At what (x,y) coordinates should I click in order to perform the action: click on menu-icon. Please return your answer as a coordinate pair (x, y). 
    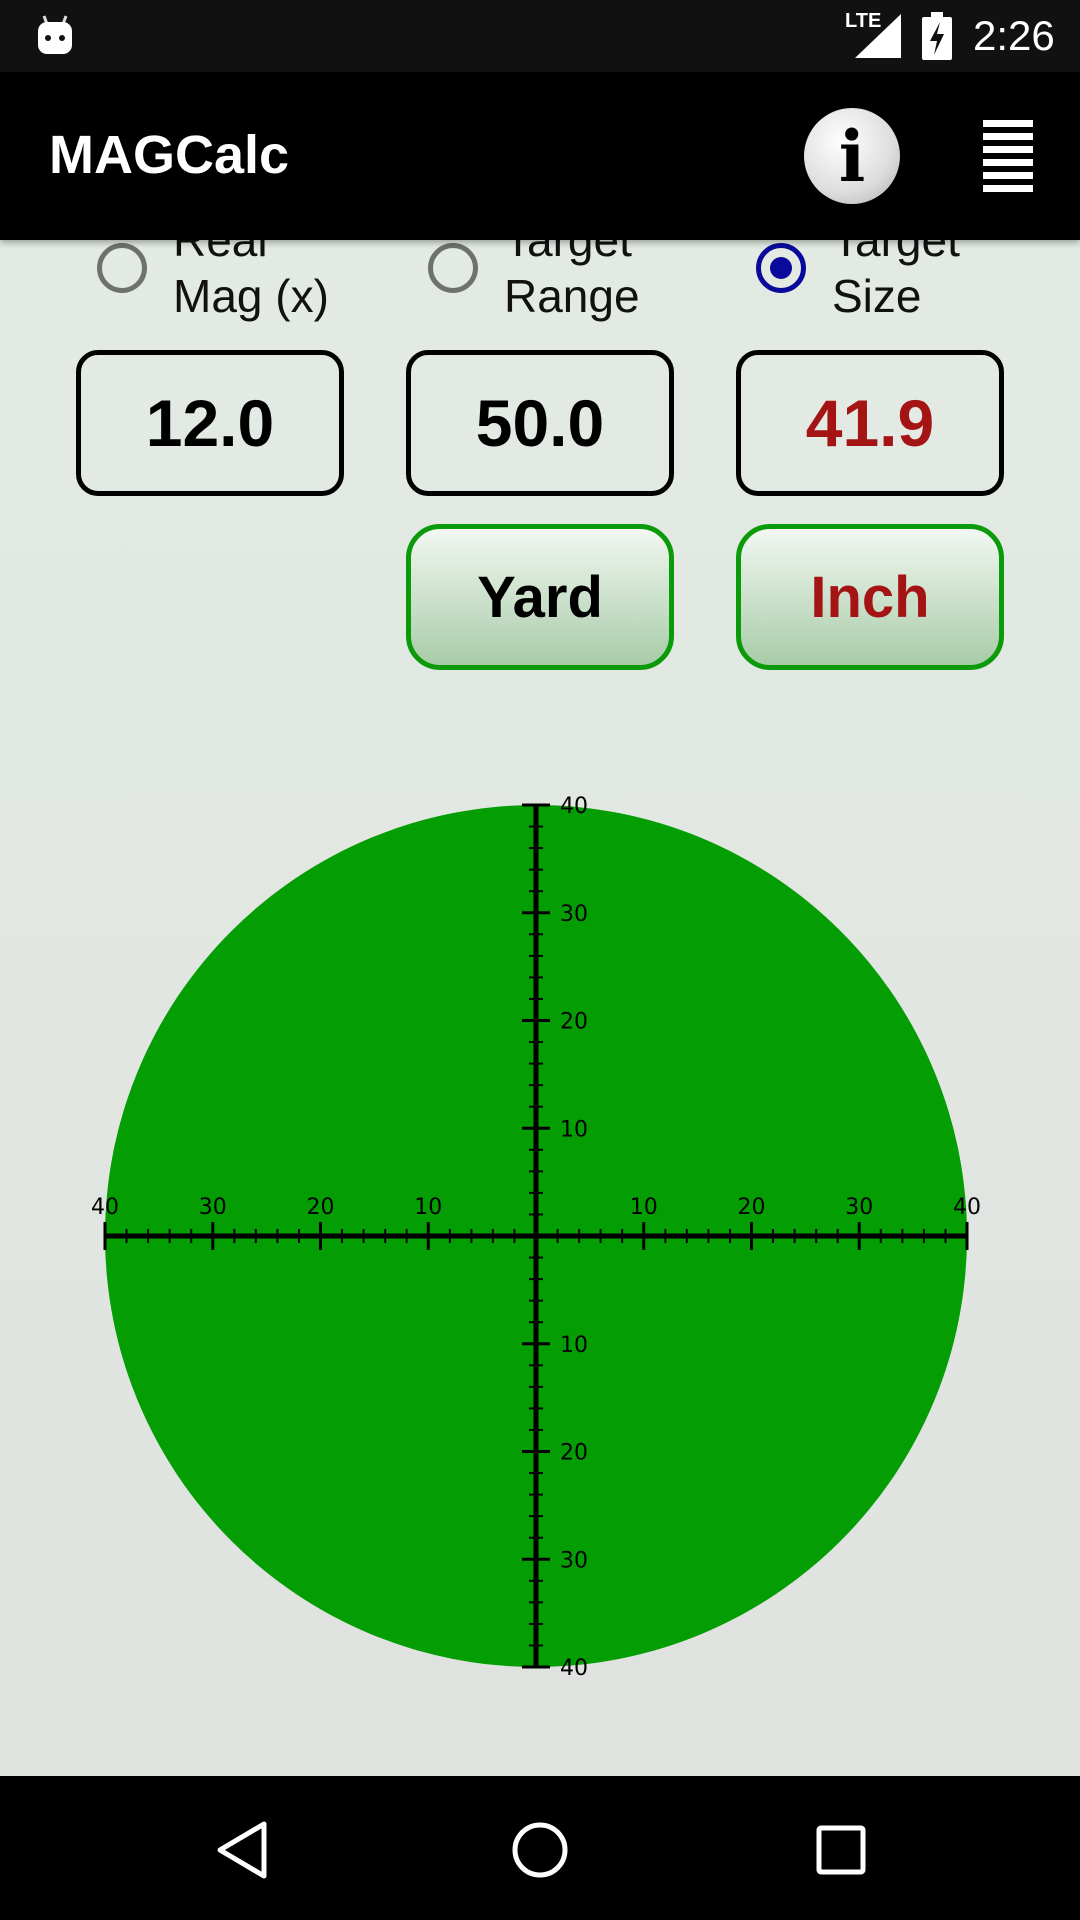
    Looking at the image, I should click on (1008, 123).